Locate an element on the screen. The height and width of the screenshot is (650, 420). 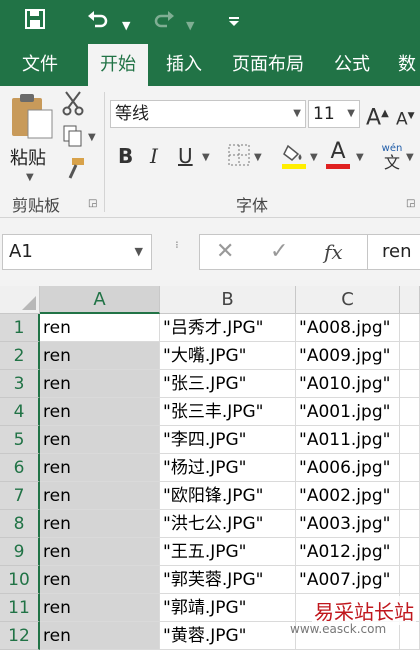
cell-b: "李四.JPG" is located at coordinates (228, 440).